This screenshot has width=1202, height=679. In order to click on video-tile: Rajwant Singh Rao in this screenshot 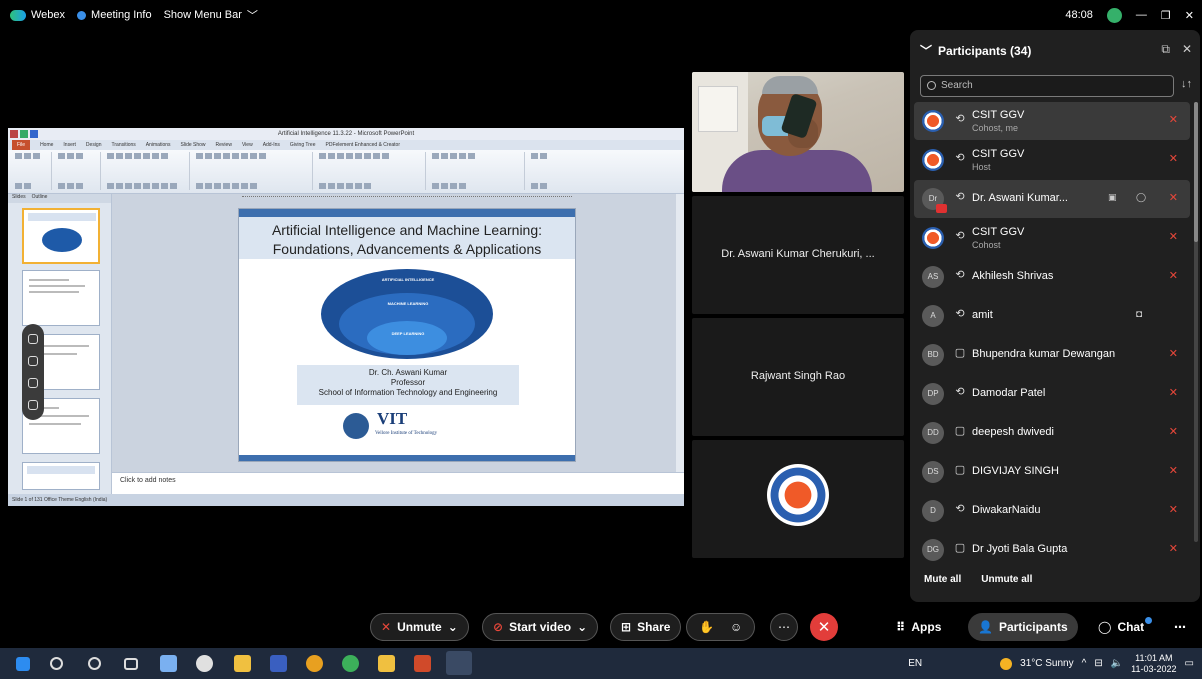, I will do `click(798, 377)`.